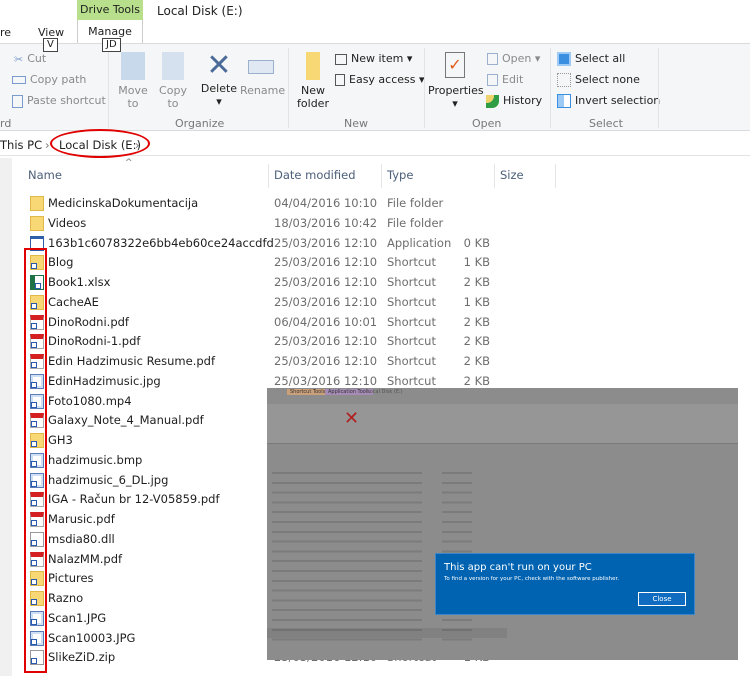  I want to click on file-name: DinoRodni-1.pdf, so click(94, 341).